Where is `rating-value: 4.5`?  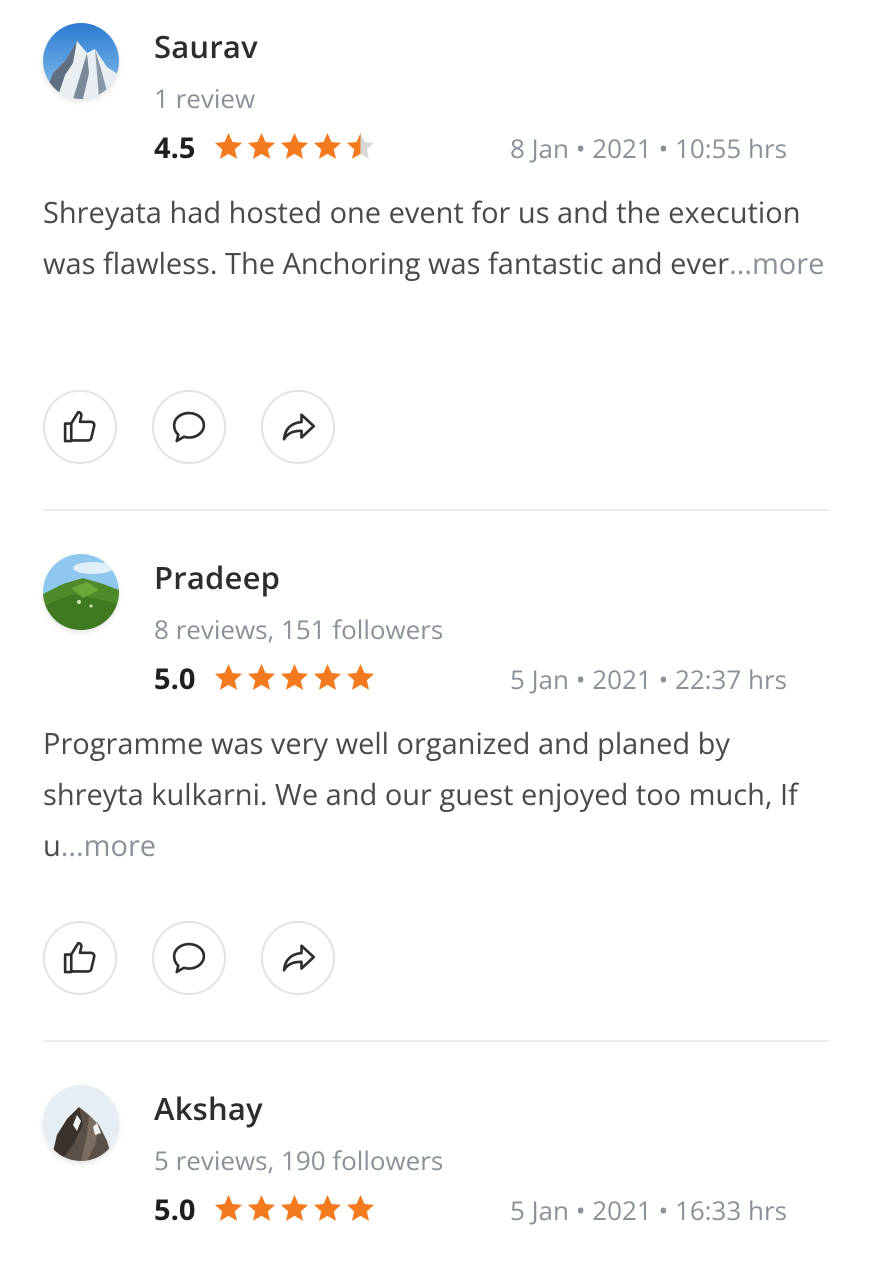
rating-value: 4.5 is located at coordinates (175, 147).